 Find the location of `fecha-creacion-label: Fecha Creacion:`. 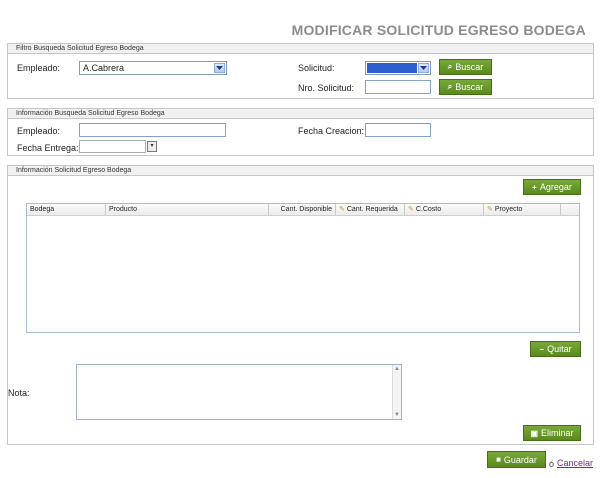

fecha-creacion-label: Fecha Creacion: is located at coordinates (331, 131).